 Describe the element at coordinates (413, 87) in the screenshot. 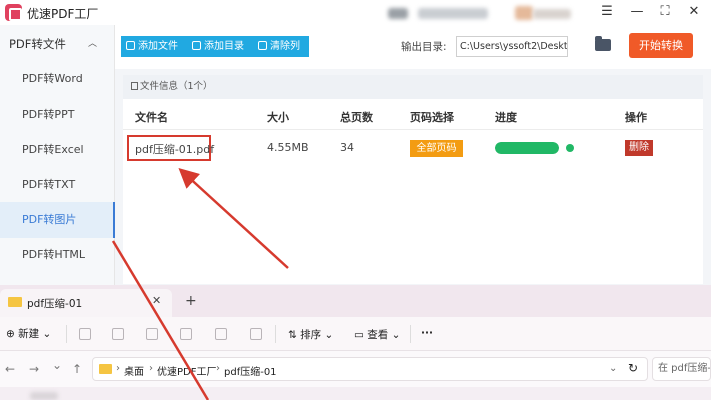

I see `file-info-bar: 文件信息（1个）` at that location.